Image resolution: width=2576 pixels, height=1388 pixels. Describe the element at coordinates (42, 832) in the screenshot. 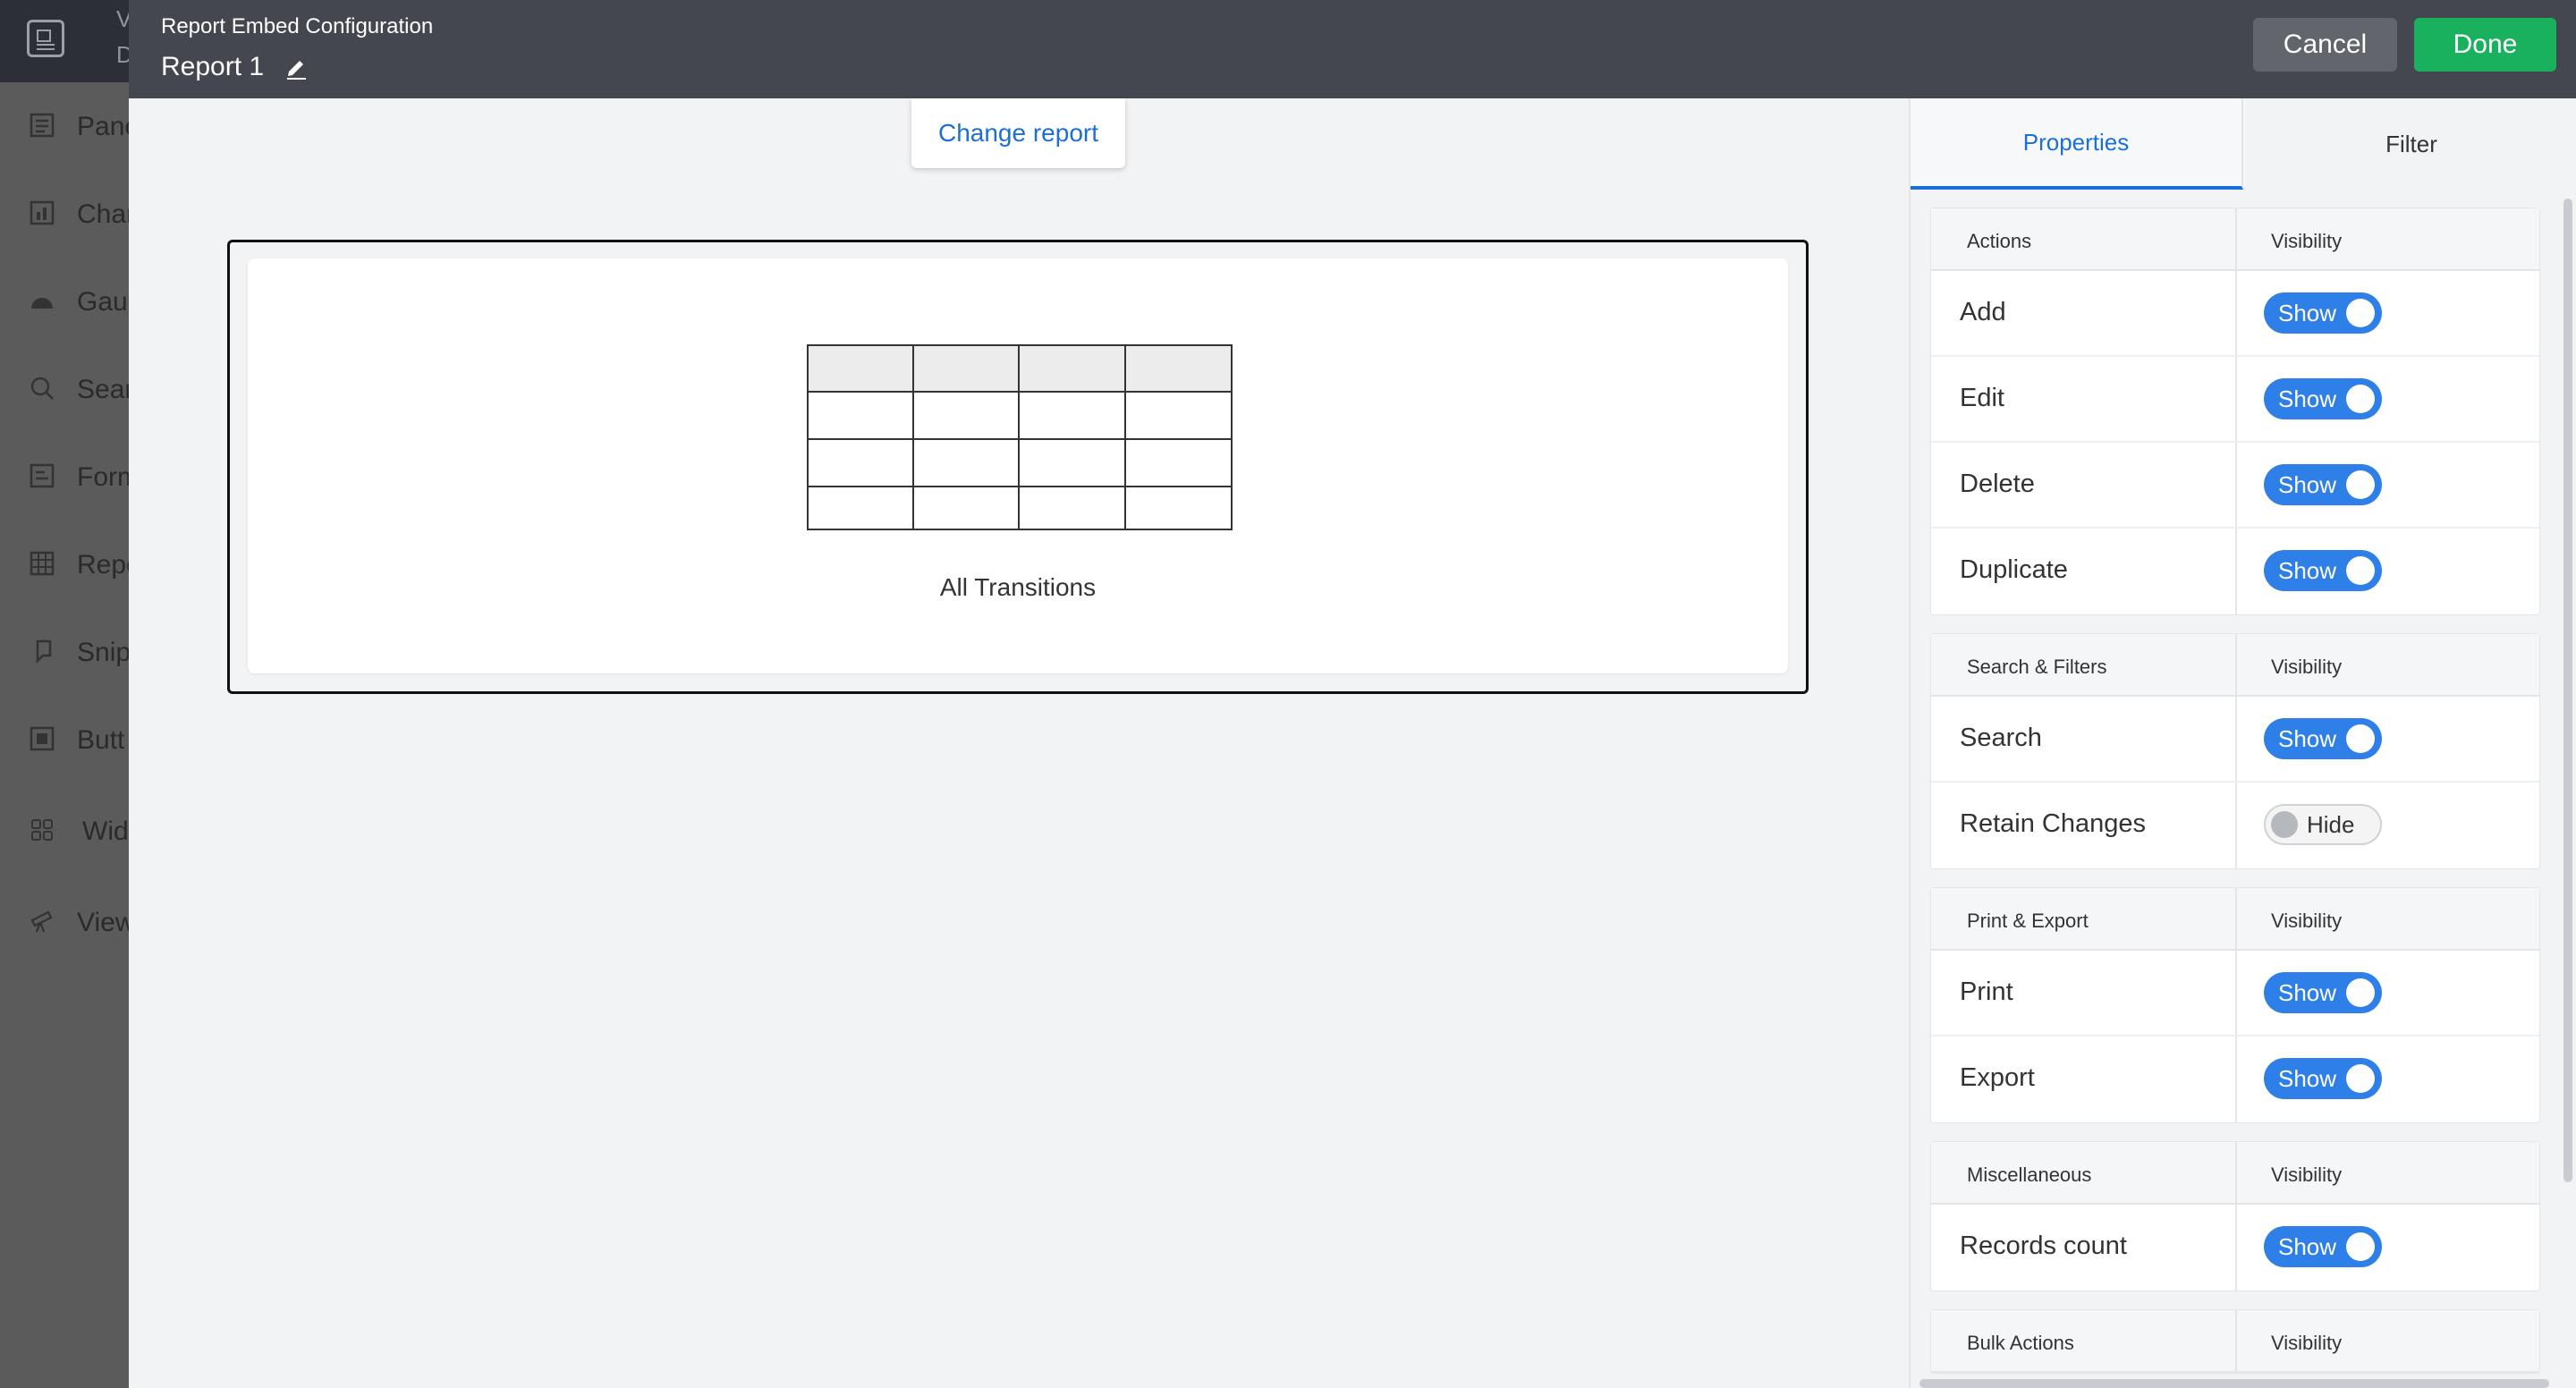

I see `widgets-icon` at that location.